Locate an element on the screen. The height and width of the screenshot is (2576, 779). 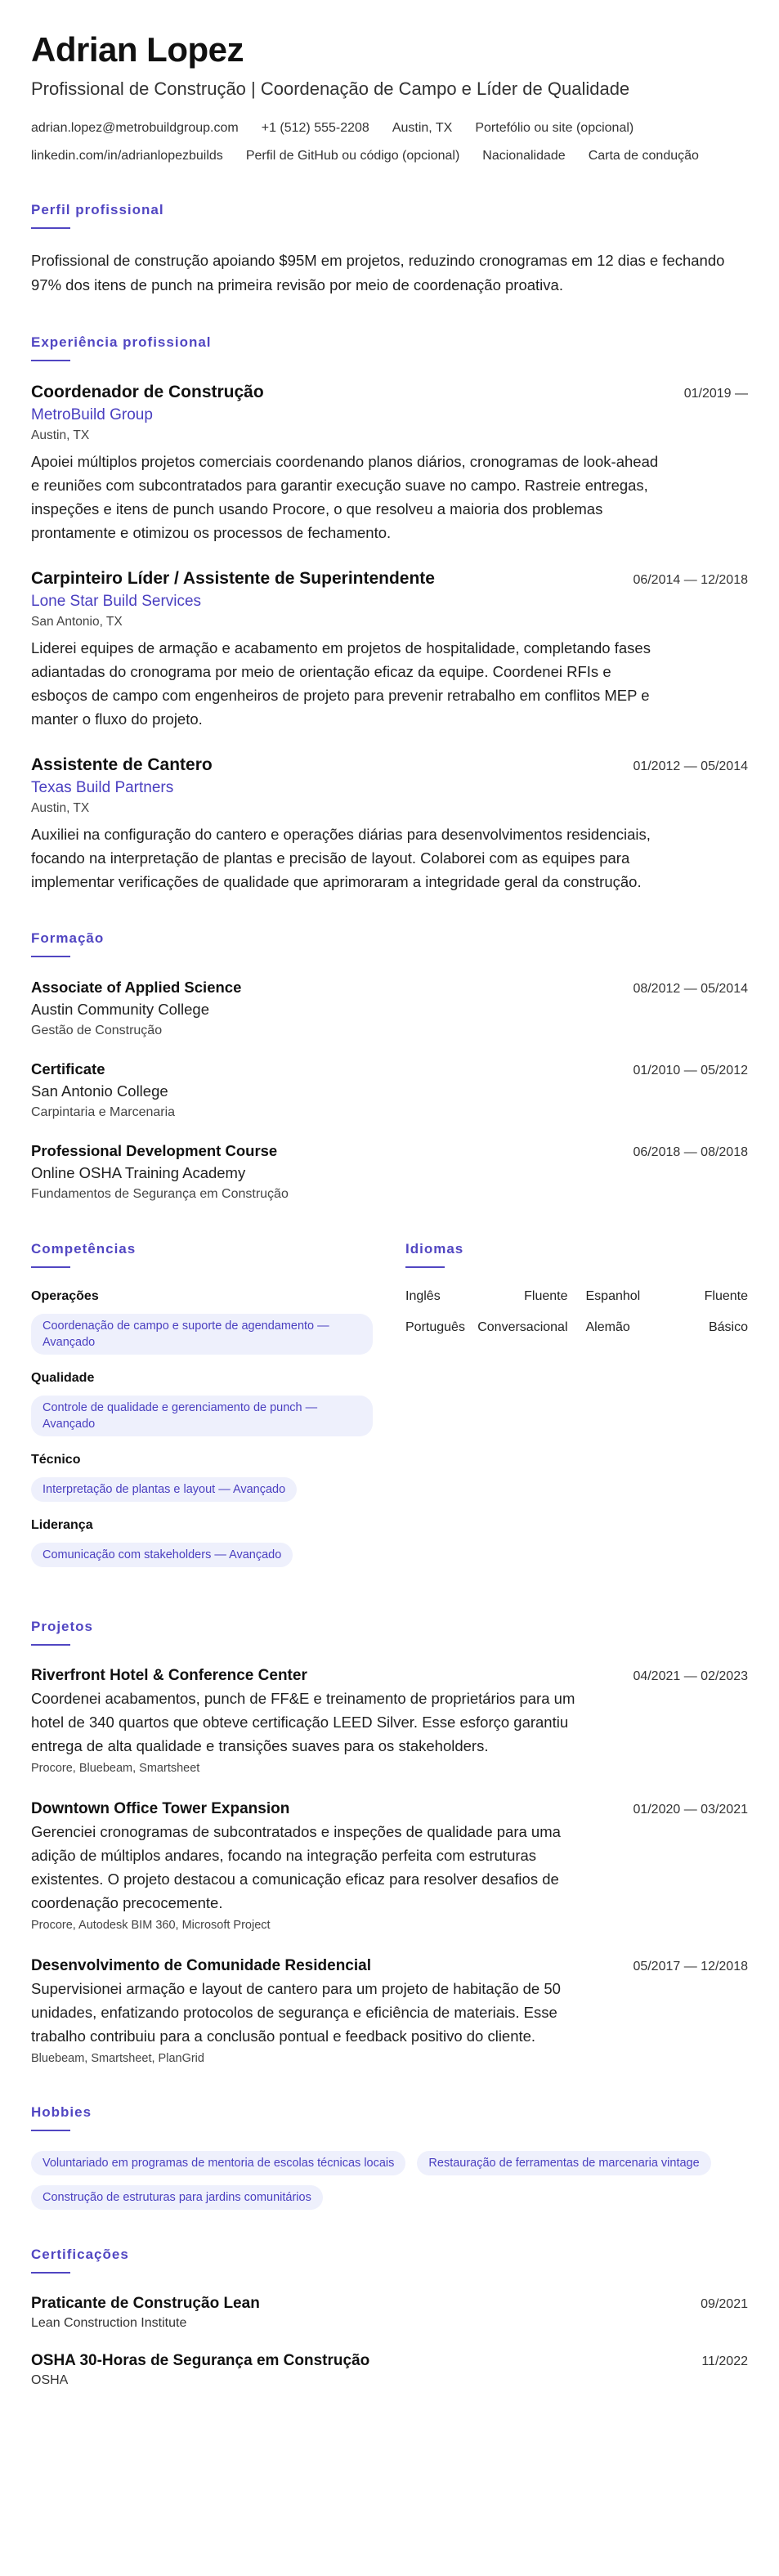
section-title: Idiomas is located at coordinates (434, 1249).